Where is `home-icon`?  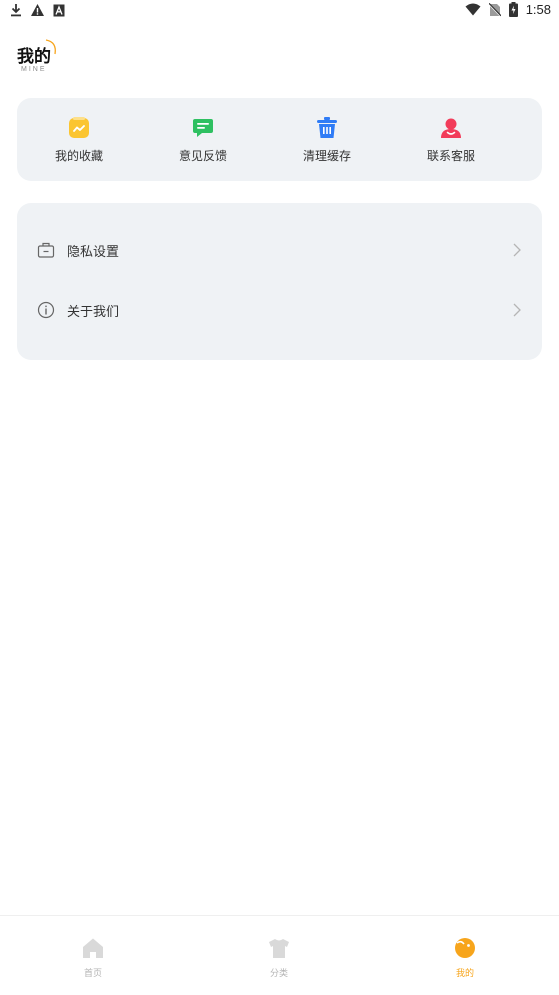
home-icon is located at coordinates (93, 948).